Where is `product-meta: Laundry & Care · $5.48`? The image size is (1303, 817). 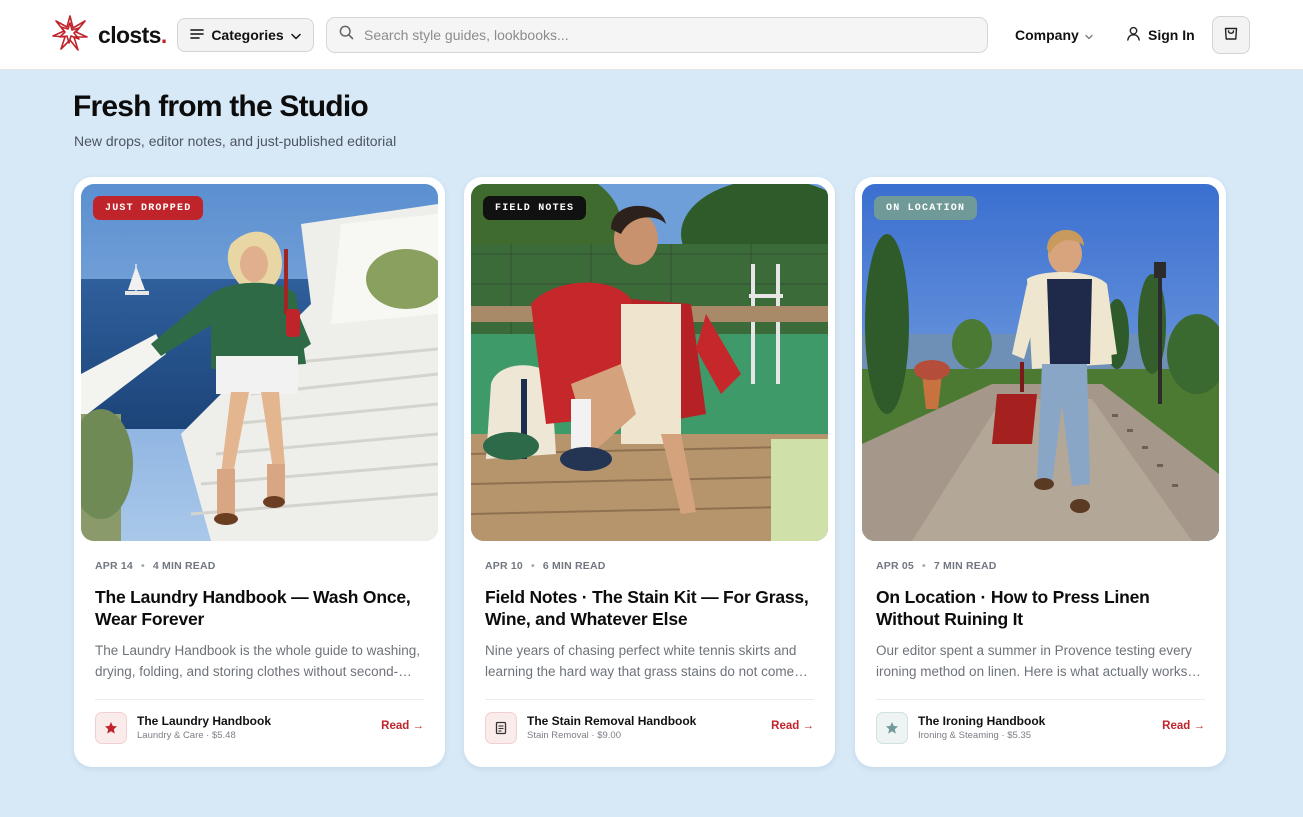 product-meta: Laundry & Care · $5.48 is located at coordinates (186, 735).